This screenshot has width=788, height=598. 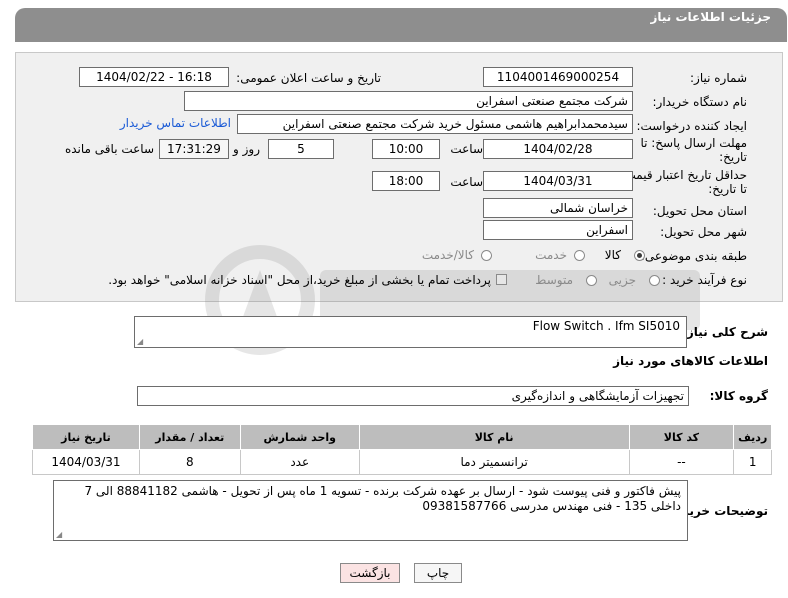 I want to click on announce-field: 1404/02/22 - 16:18, so click(x=154, y=77).